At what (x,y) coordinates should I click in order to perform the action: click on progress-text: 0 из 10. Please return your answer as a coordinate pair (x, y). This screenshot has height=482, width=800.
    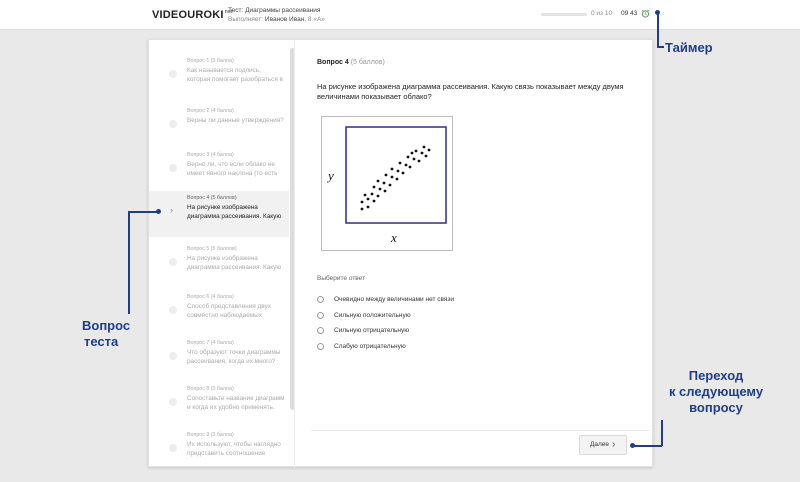
    Looking at the image, I should click on (602, 13).